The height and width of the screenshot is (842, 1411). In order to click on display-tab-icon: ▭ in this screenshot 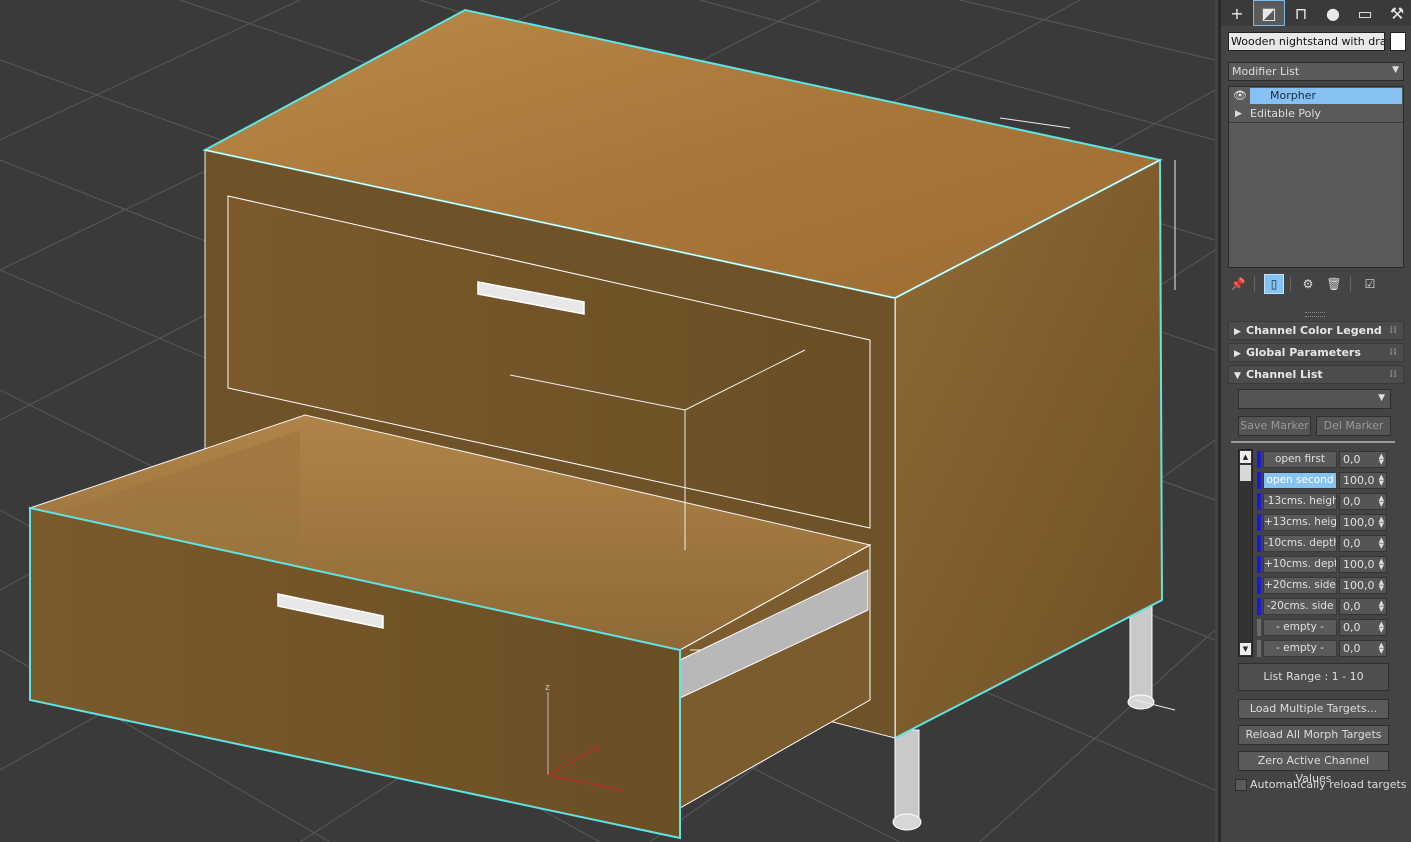, I will do `click(1365, 13)`.